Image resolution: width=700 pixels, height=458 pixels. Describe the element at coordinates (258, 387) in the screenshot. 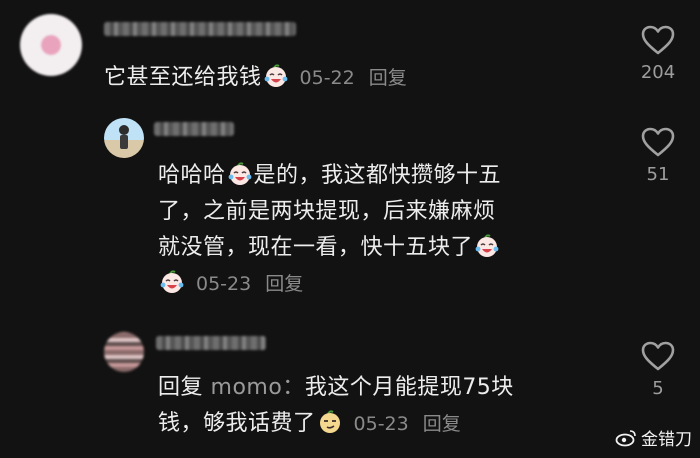

I see `mention-link: momo：` at that location.